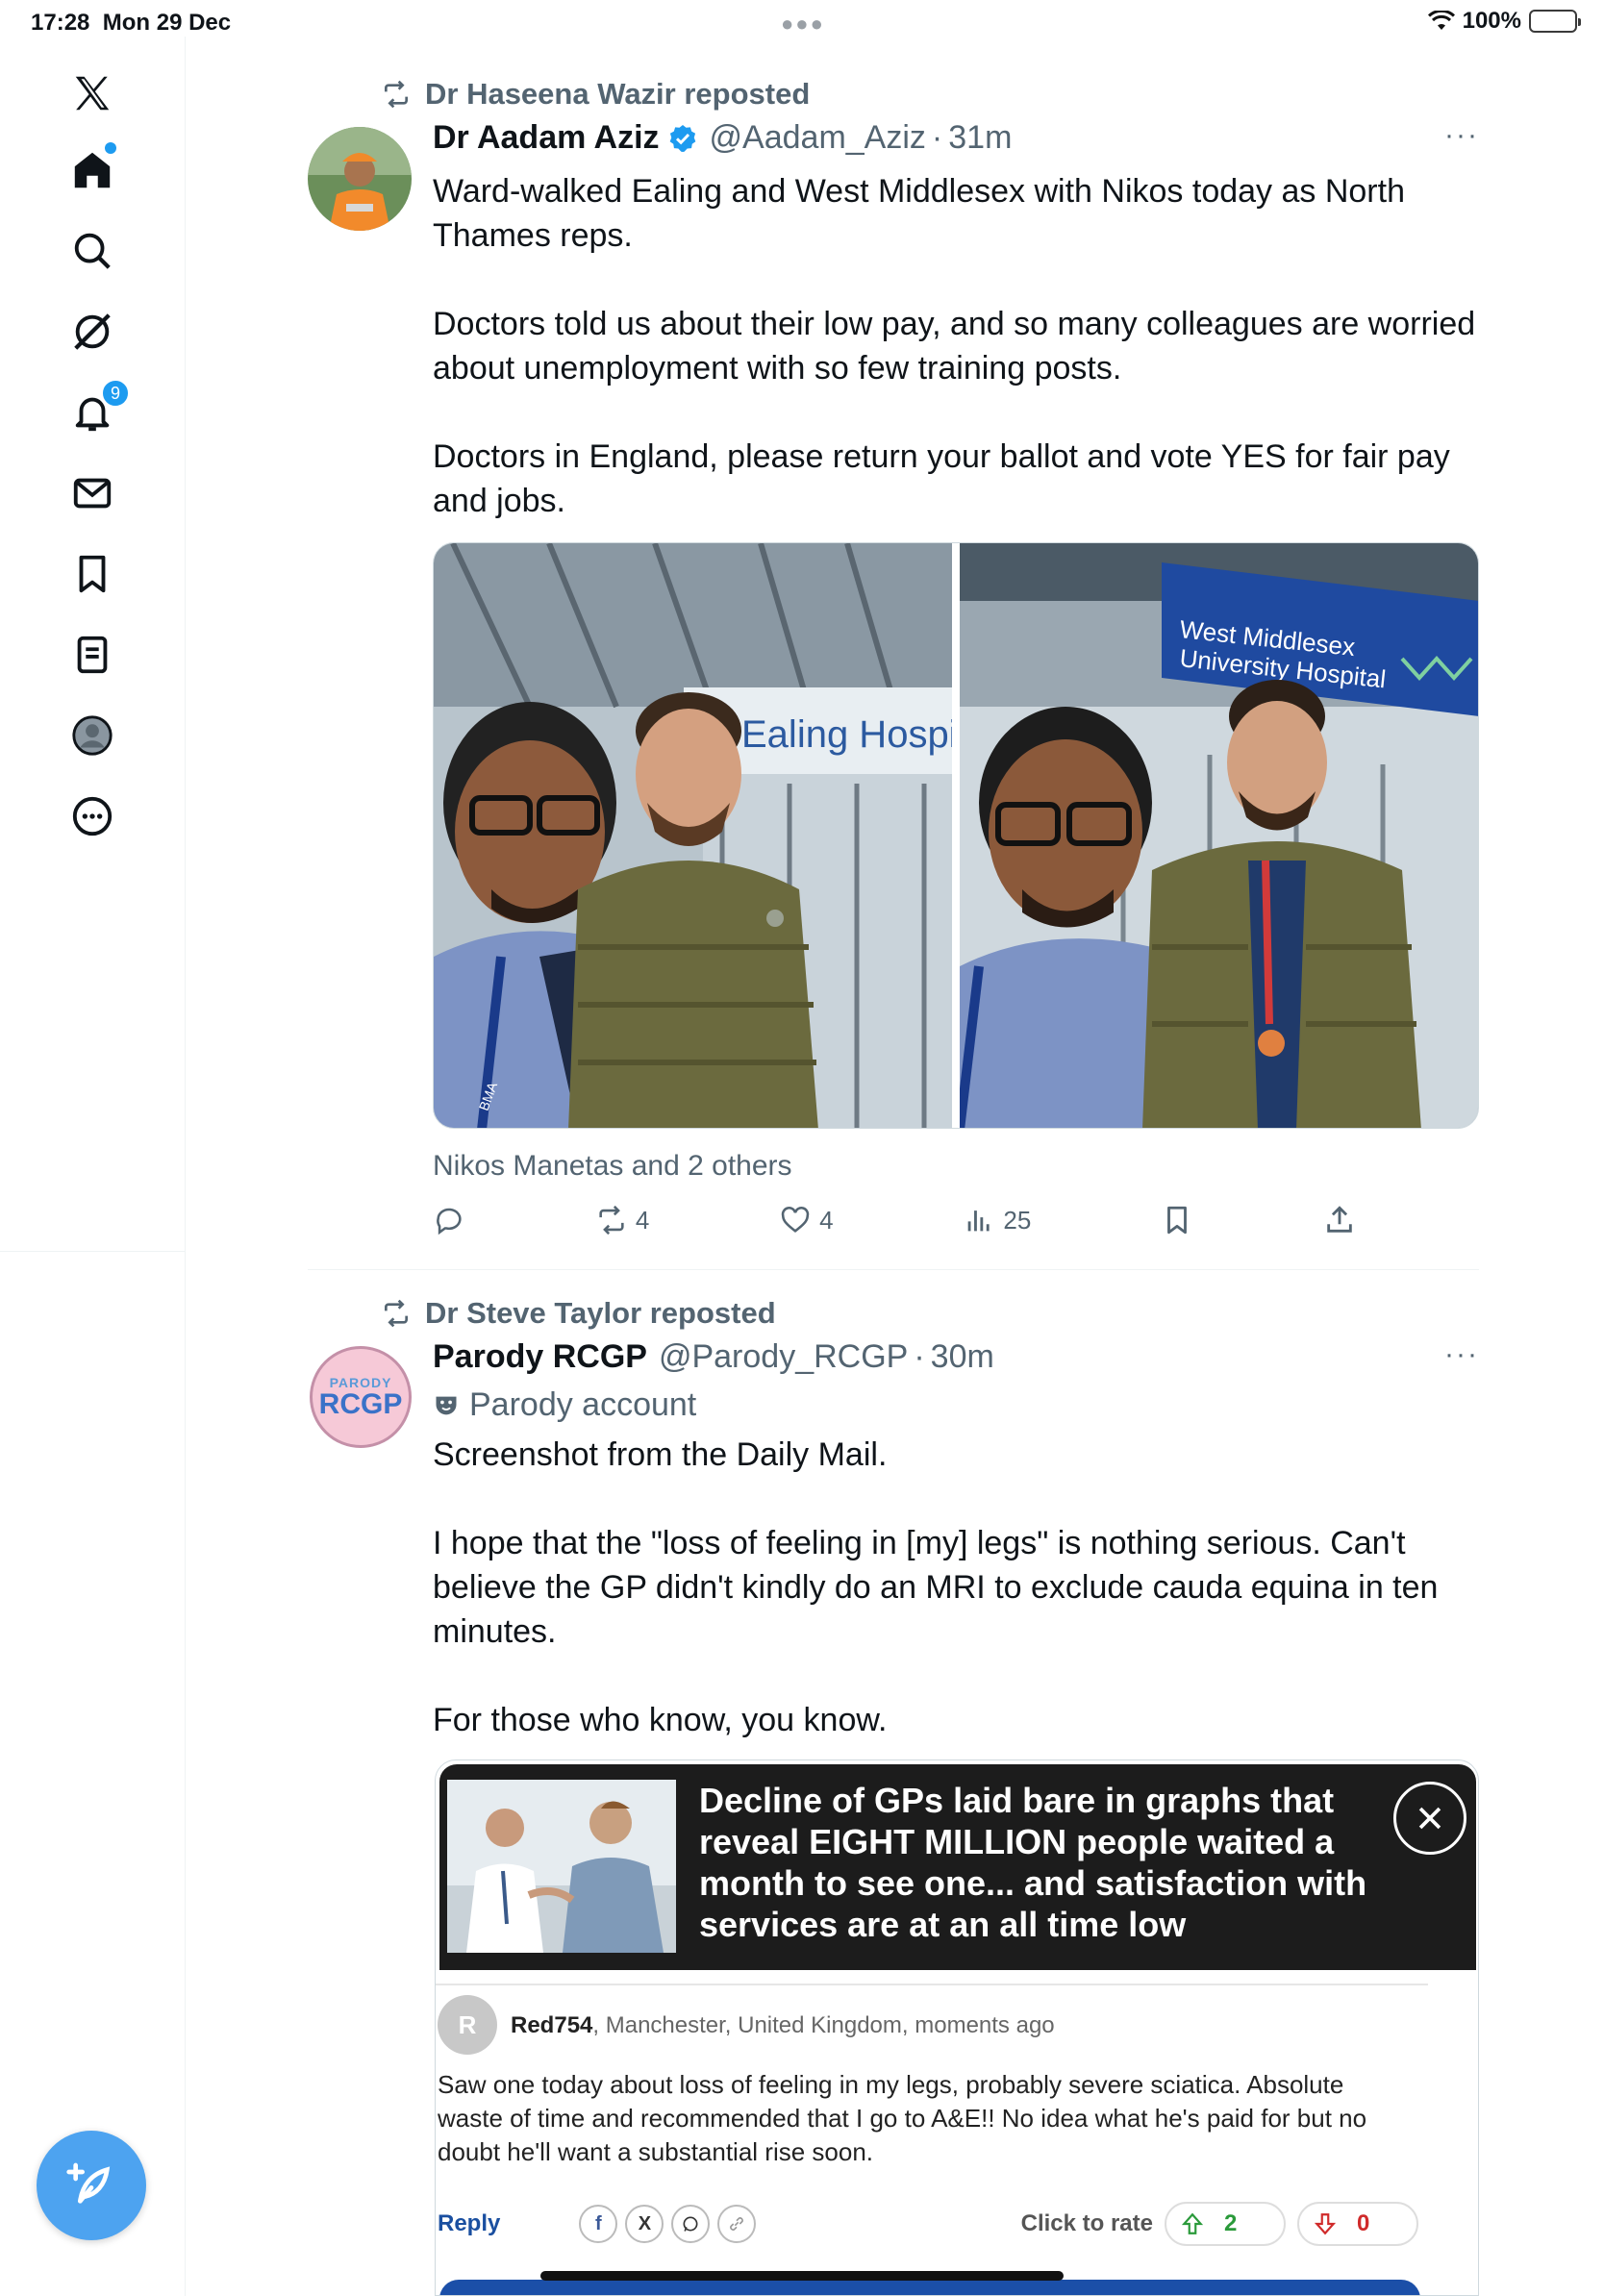 The height and width of the screenshot is (2296, 1604). Describe the element at coordinates (469, 2223) in the screenshot. I see `comment-reply-link: Reply` at that location.